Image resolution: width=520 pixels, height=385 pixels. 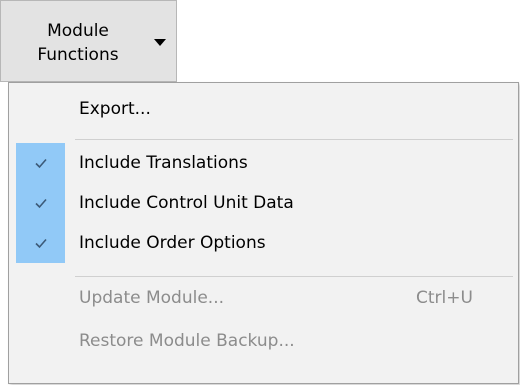 What do you see at coordinates (78, 43) in the screenshot?
I see `module-functions-label: Module Functions` at bounding box center [78, 43].